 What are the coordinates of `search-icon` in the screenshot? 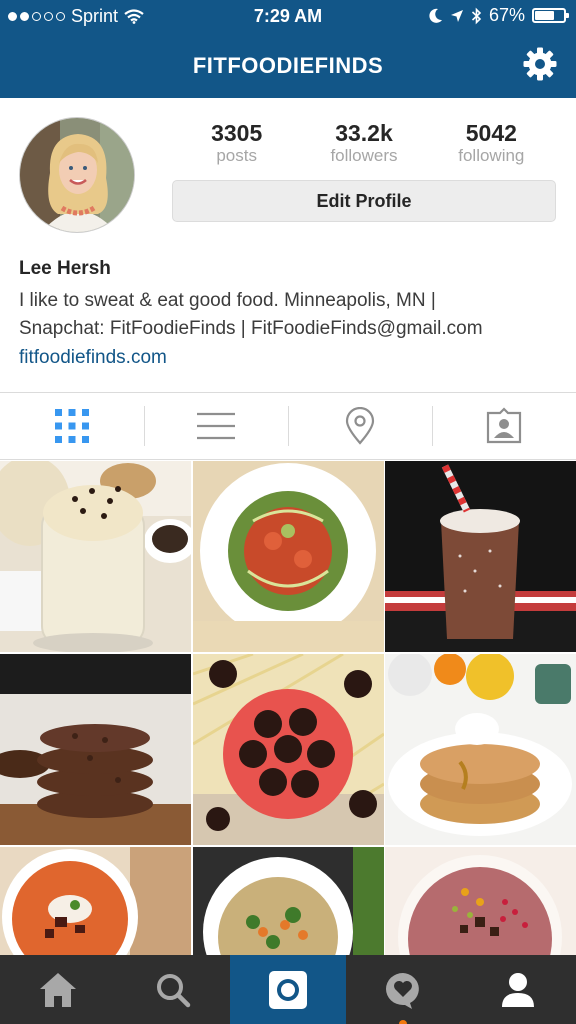 It's located at (173, 990).